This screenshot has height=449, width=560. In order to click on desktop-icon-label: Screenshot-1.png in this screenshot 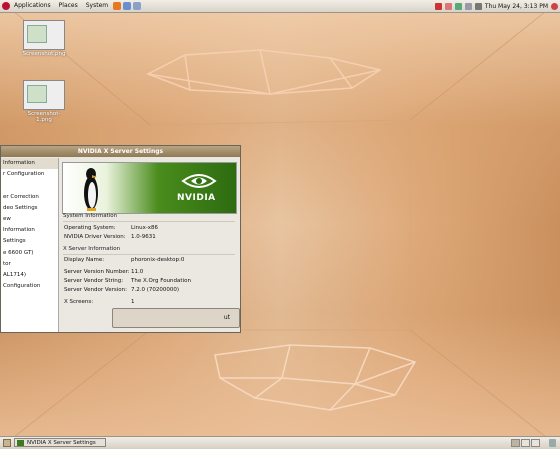, I will do `click(44, 117)`.